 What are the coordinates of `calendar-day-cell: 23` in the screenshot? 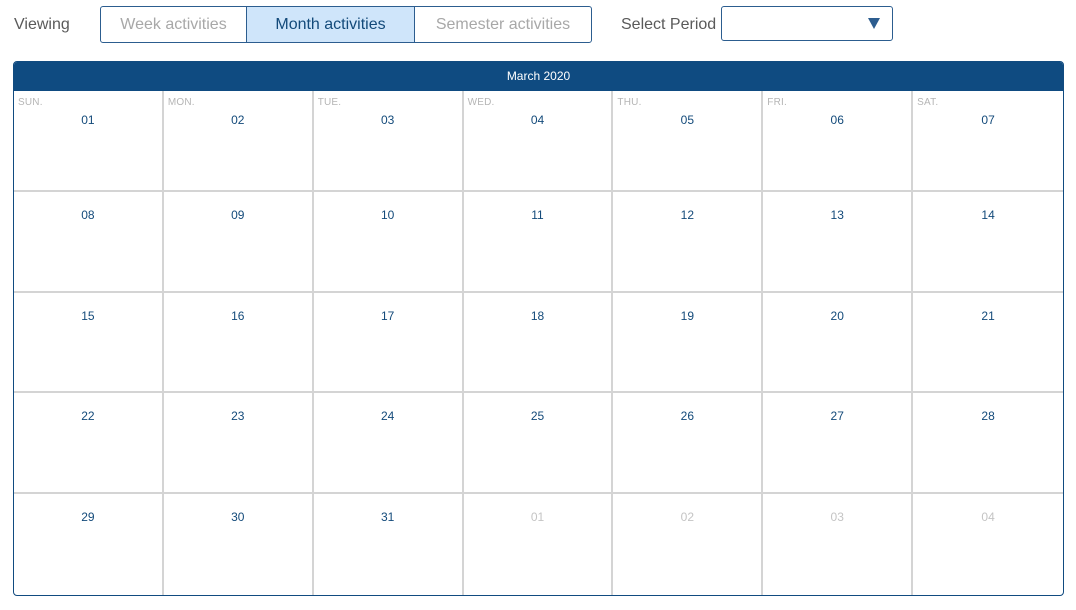 It's located at (238, 444).